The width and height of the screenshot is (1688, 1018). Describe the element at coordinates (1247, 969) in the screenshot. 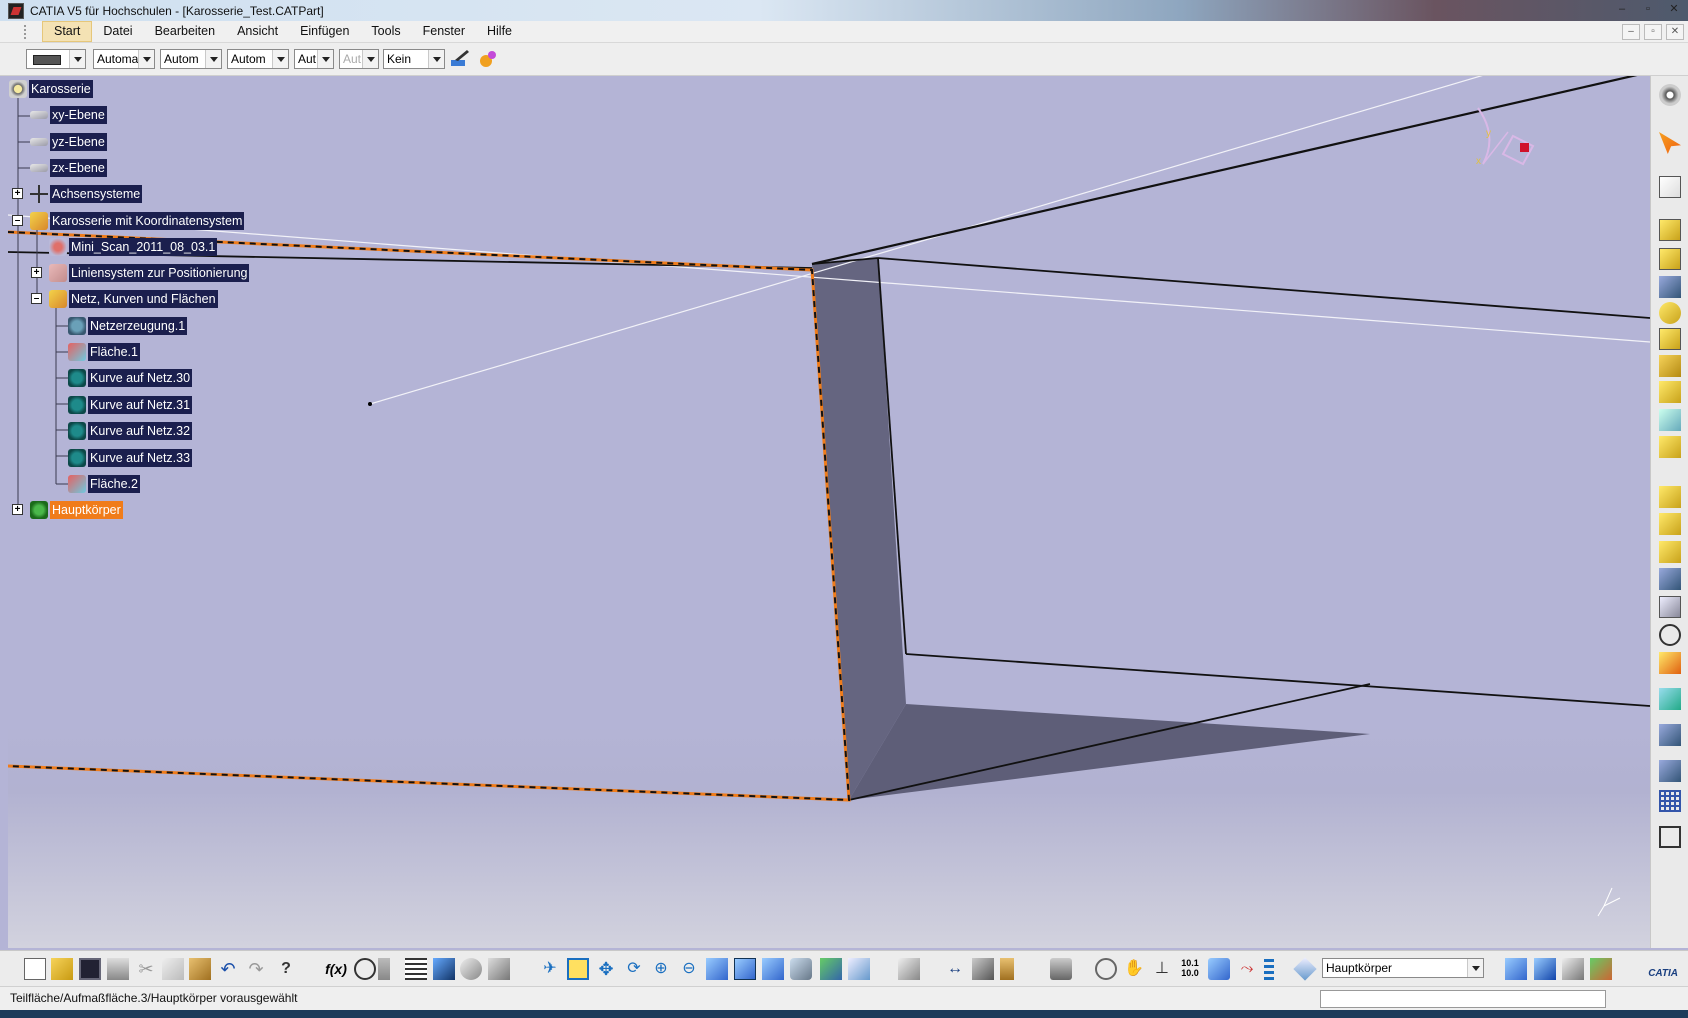

I see `pattern-arrow-icon: ⤳` at that location.